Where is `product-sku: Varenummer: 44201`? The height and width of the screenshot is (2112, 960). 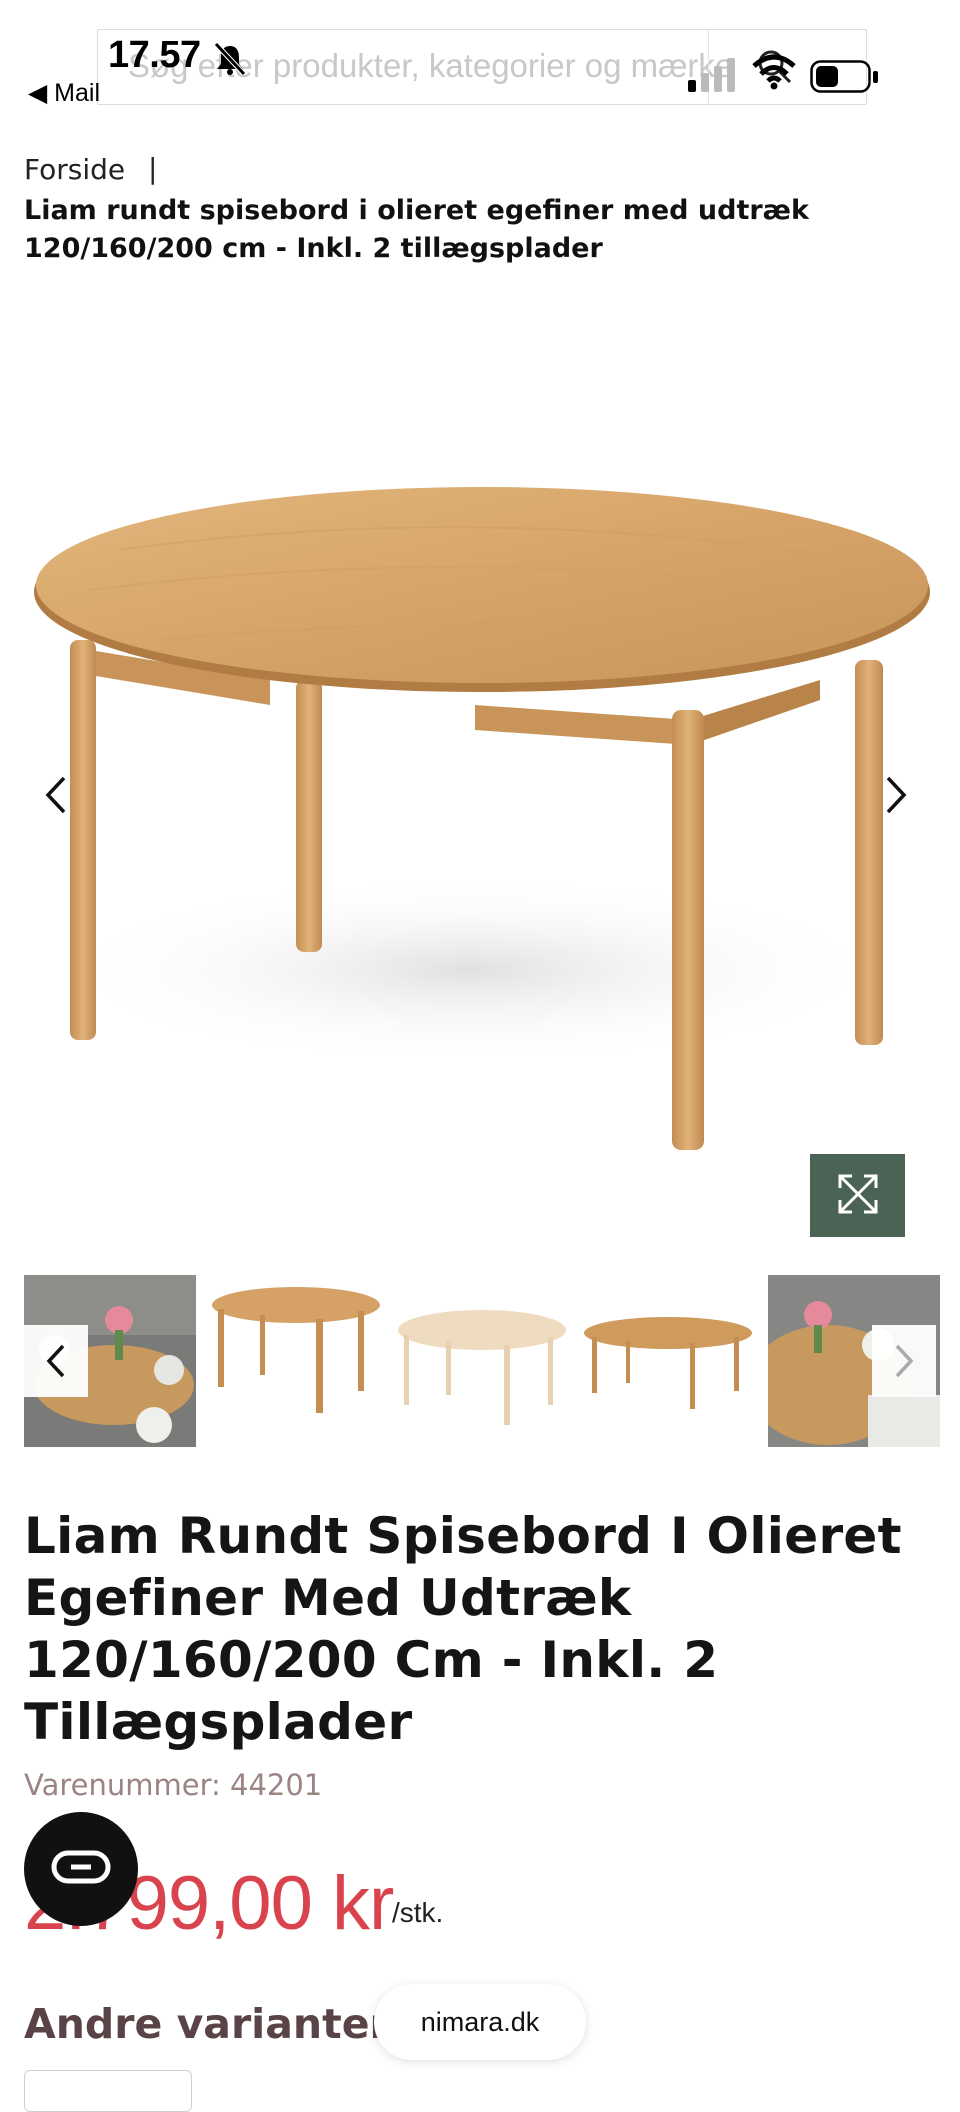
product-sku: Varenummer: 44201 is located at coordinates (173, 1785).